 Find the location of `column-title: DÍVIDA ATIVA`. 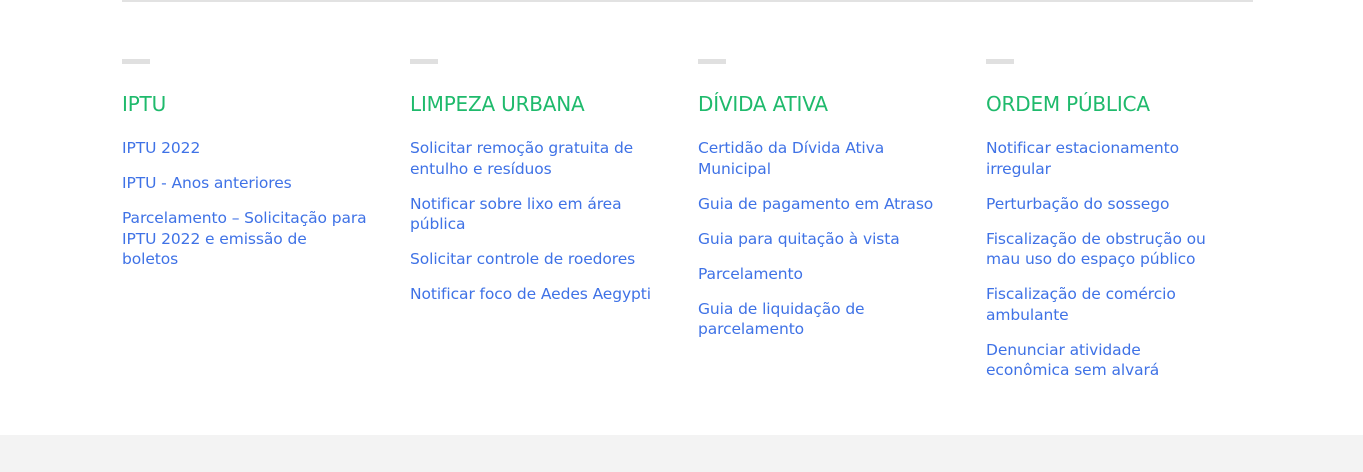

column-title: DÍVIDA ATIVA is located at coordinates (763, 104).